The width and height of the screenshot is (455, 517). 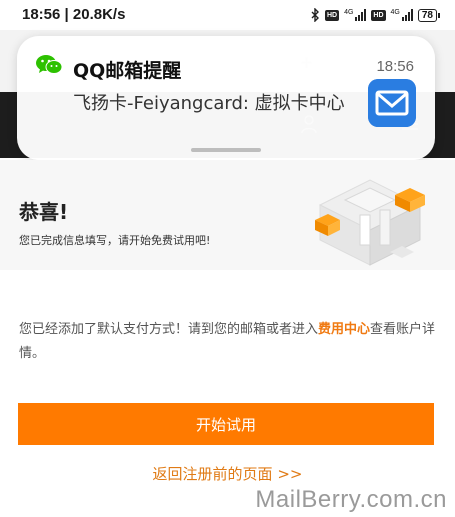 I want to click on notification-body: 飞扬卡-Feiyangcard: 虚拟卡中心, so click(x=209, y=103).